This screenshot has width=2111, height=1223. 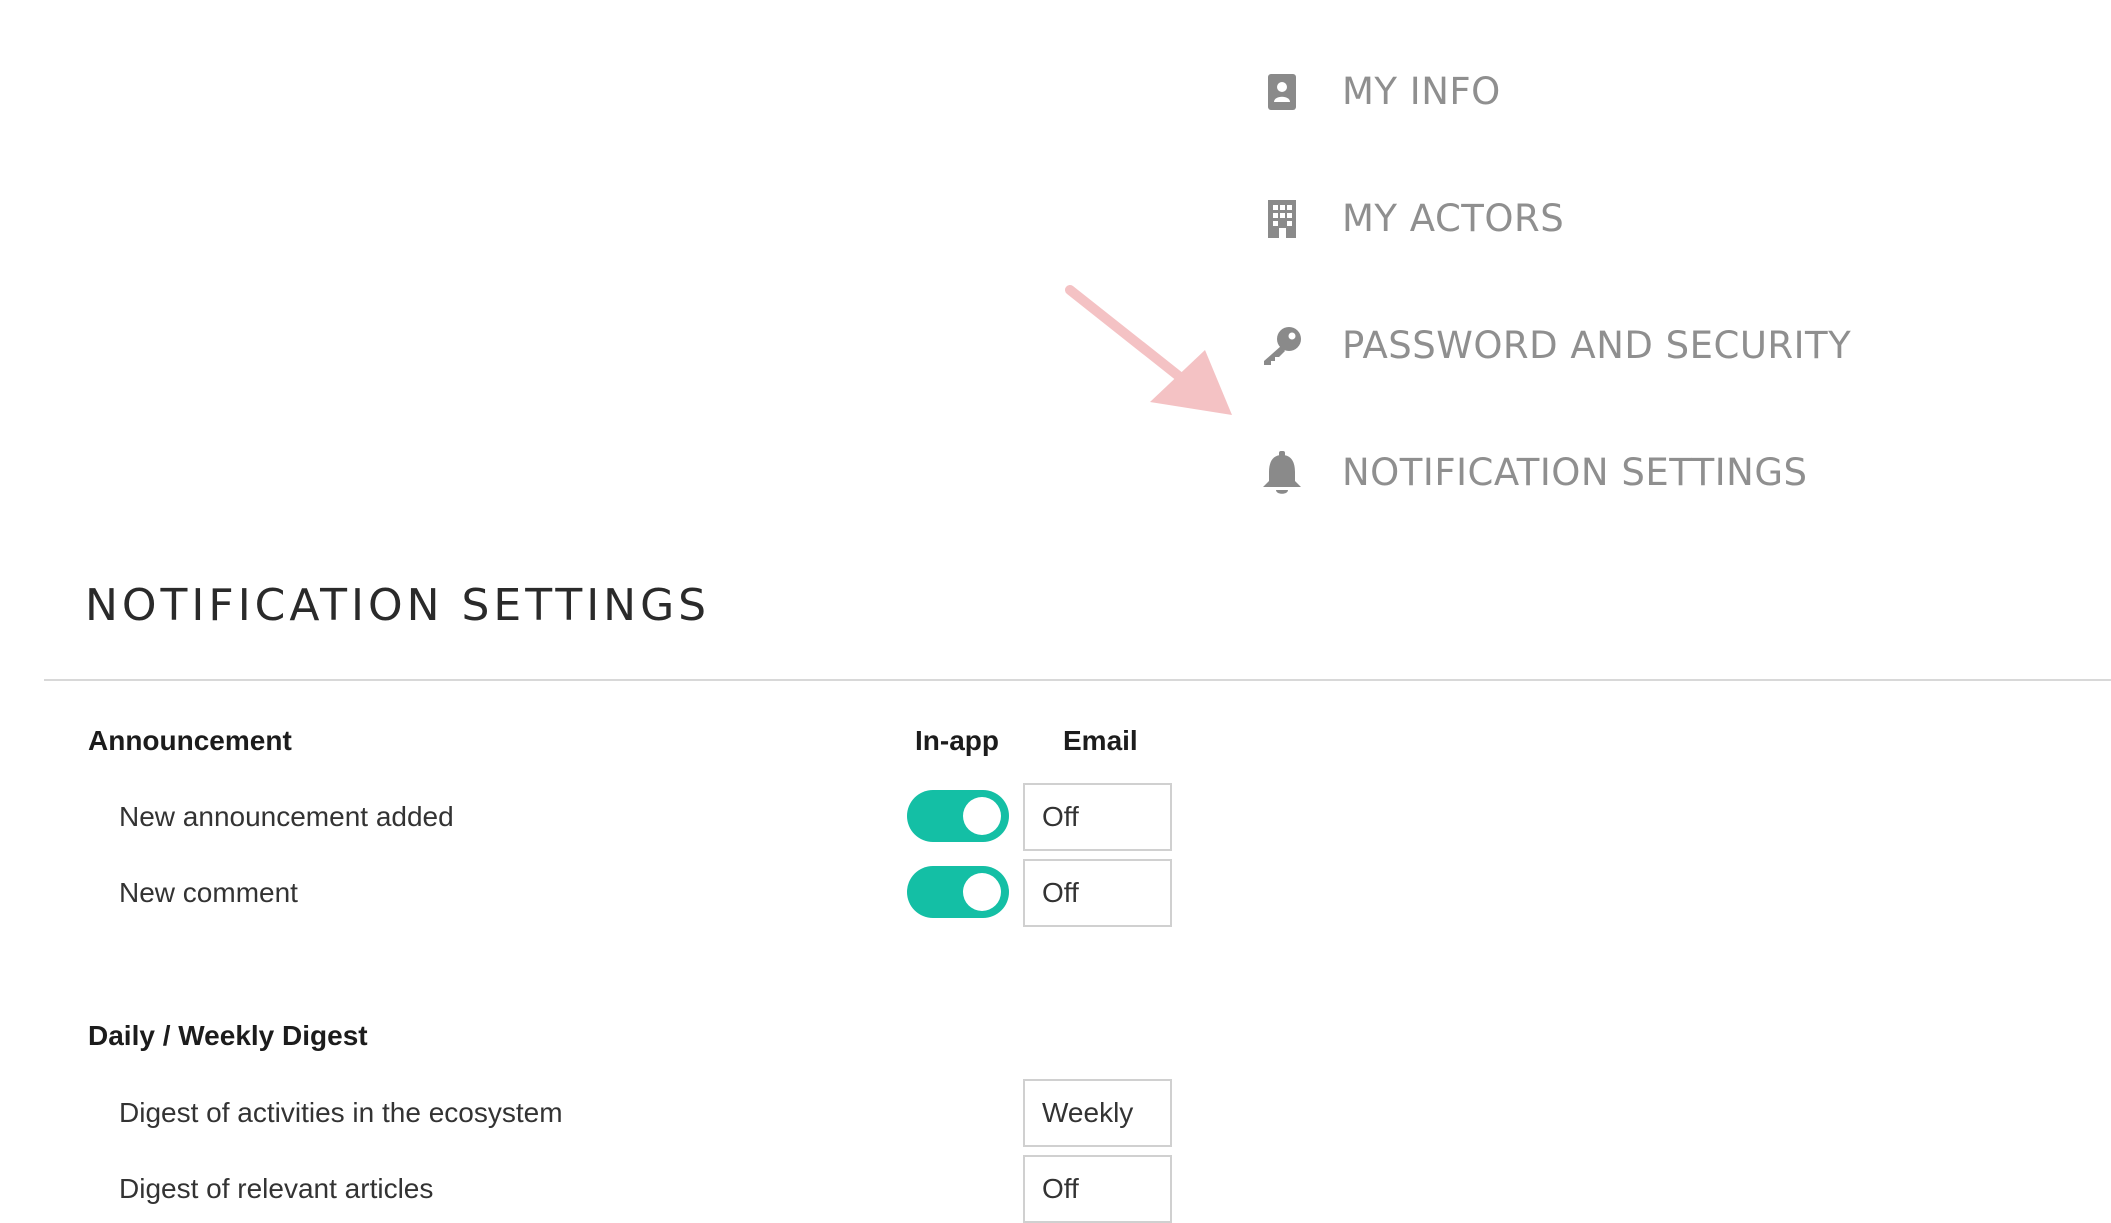 What do you see at coordinates (1606, 218) in the screenshot?
I see `menu-item-my-actors: MY ACTORS` at bounding box center [1606, 218].